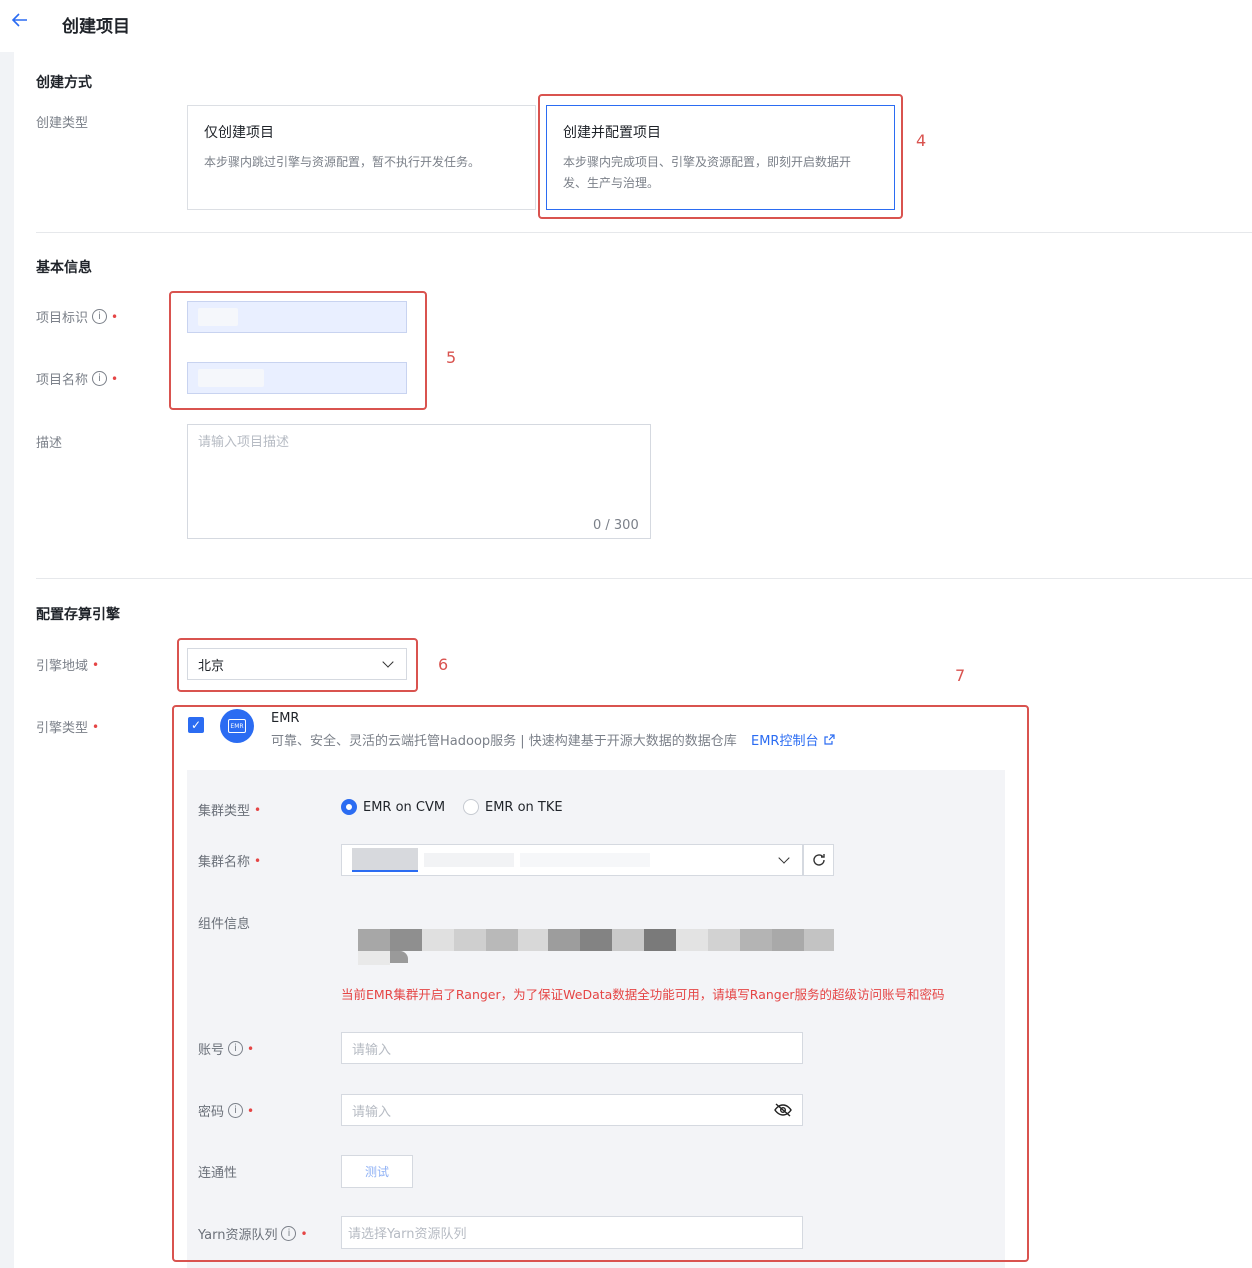 The height and width of the screenshot is (1268, 1252). I want to click on region-label-text: 引擎地域, so click(62, 666).